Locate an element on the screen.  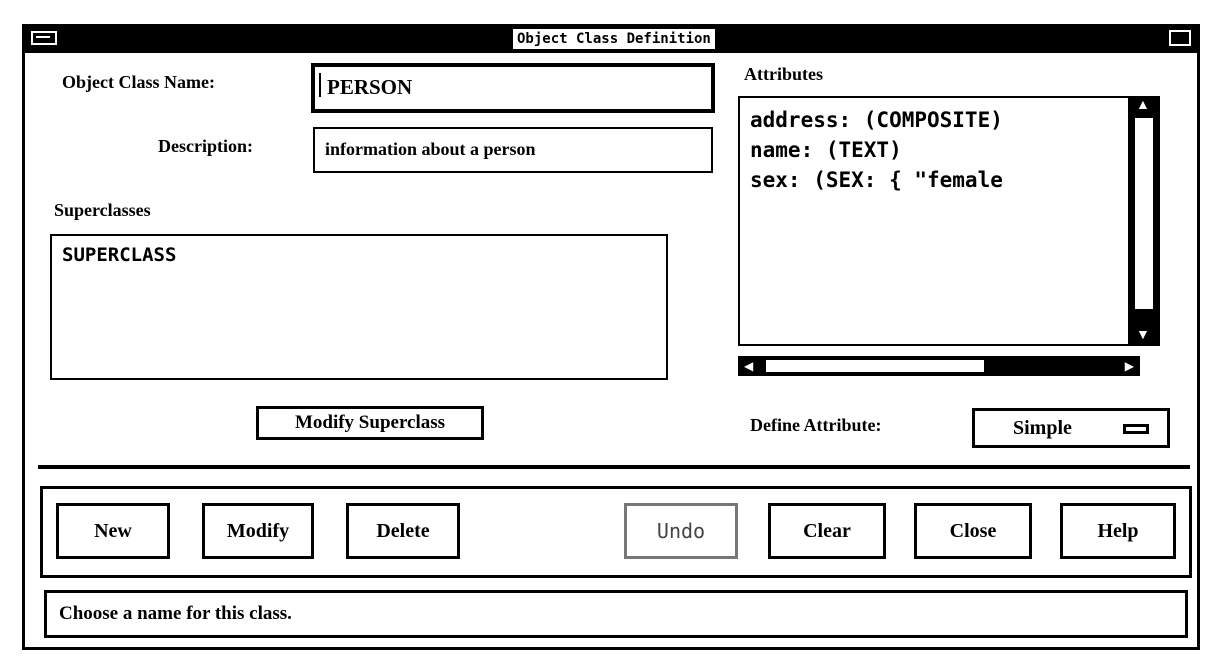
scroll-up-icon: ▲ is located at coordinates (1143, 106).